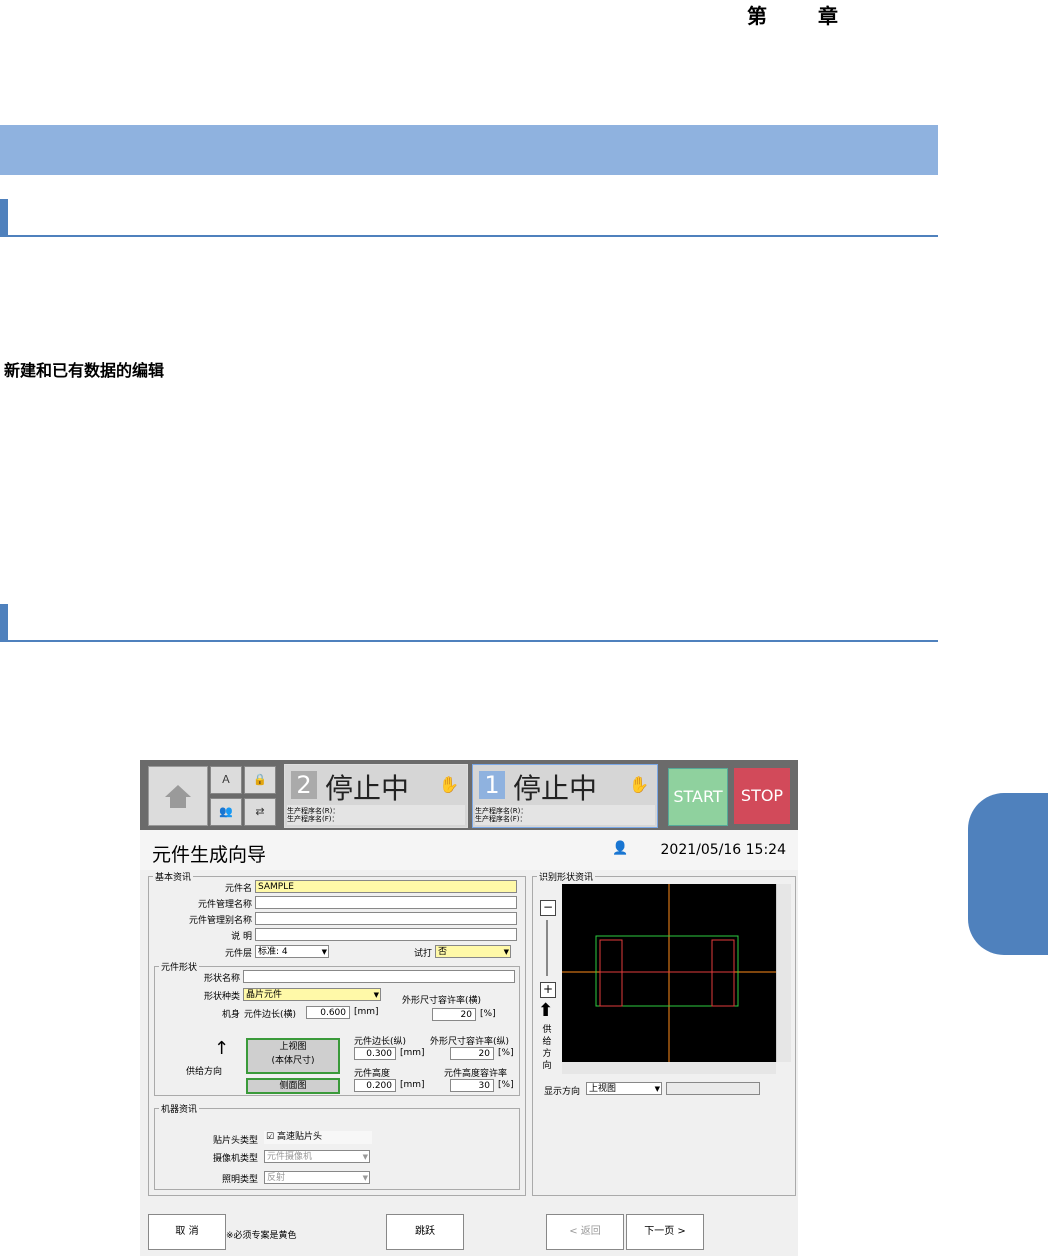 This screenshot has height=1256, width=1048. What do you see at coordinates (317, 1157) in the screenshot?
I see `camera-type-select: 元件摄像机` at bounding box center [317, 1157].